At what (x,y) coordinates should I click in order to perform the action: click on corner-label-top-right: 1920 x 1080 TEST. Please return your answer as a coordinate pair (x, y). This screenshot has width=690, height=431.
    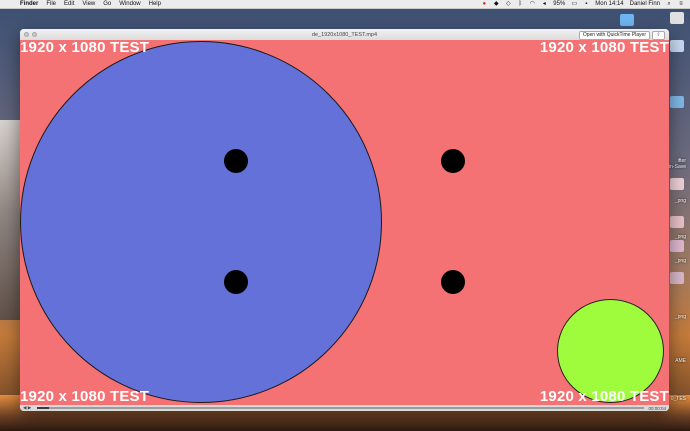
    Looking at the image, I should click on (604, 48).